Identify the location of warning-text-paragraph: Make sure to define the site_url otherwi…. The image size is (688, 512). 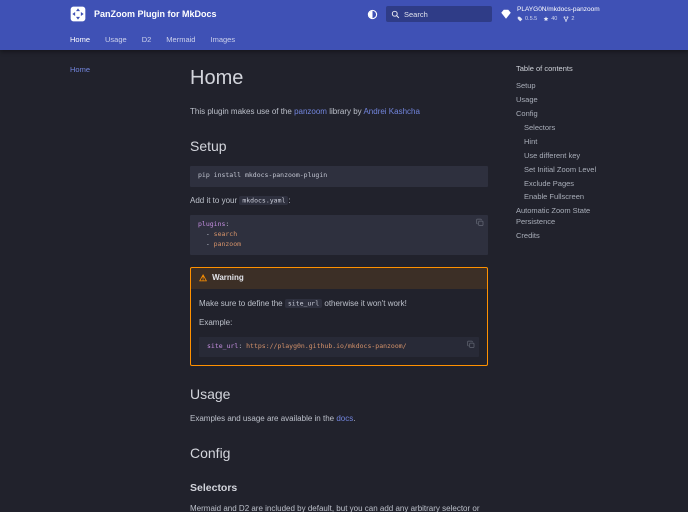
(339, 304).